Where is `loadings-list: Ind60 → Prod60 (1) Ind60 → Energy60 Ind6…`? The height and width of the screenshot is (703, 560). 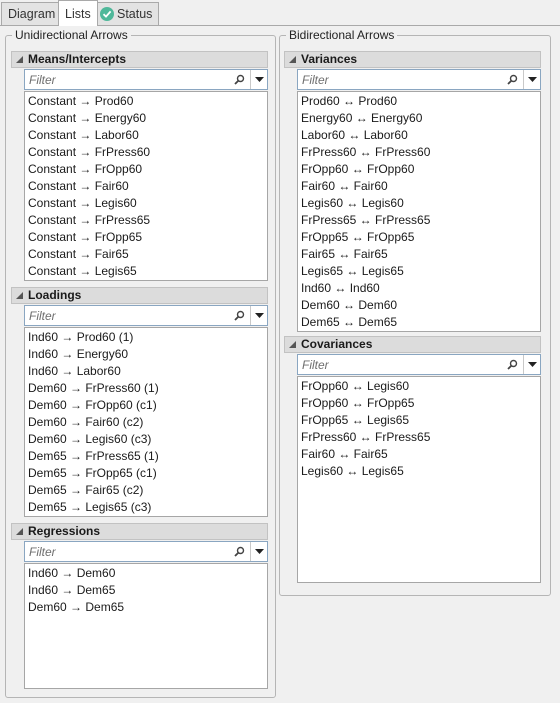 loadings-list: Ind60 → Prod60 (1) Ind60 → Energy60 Ind6… is located at coordinates (146, 422).